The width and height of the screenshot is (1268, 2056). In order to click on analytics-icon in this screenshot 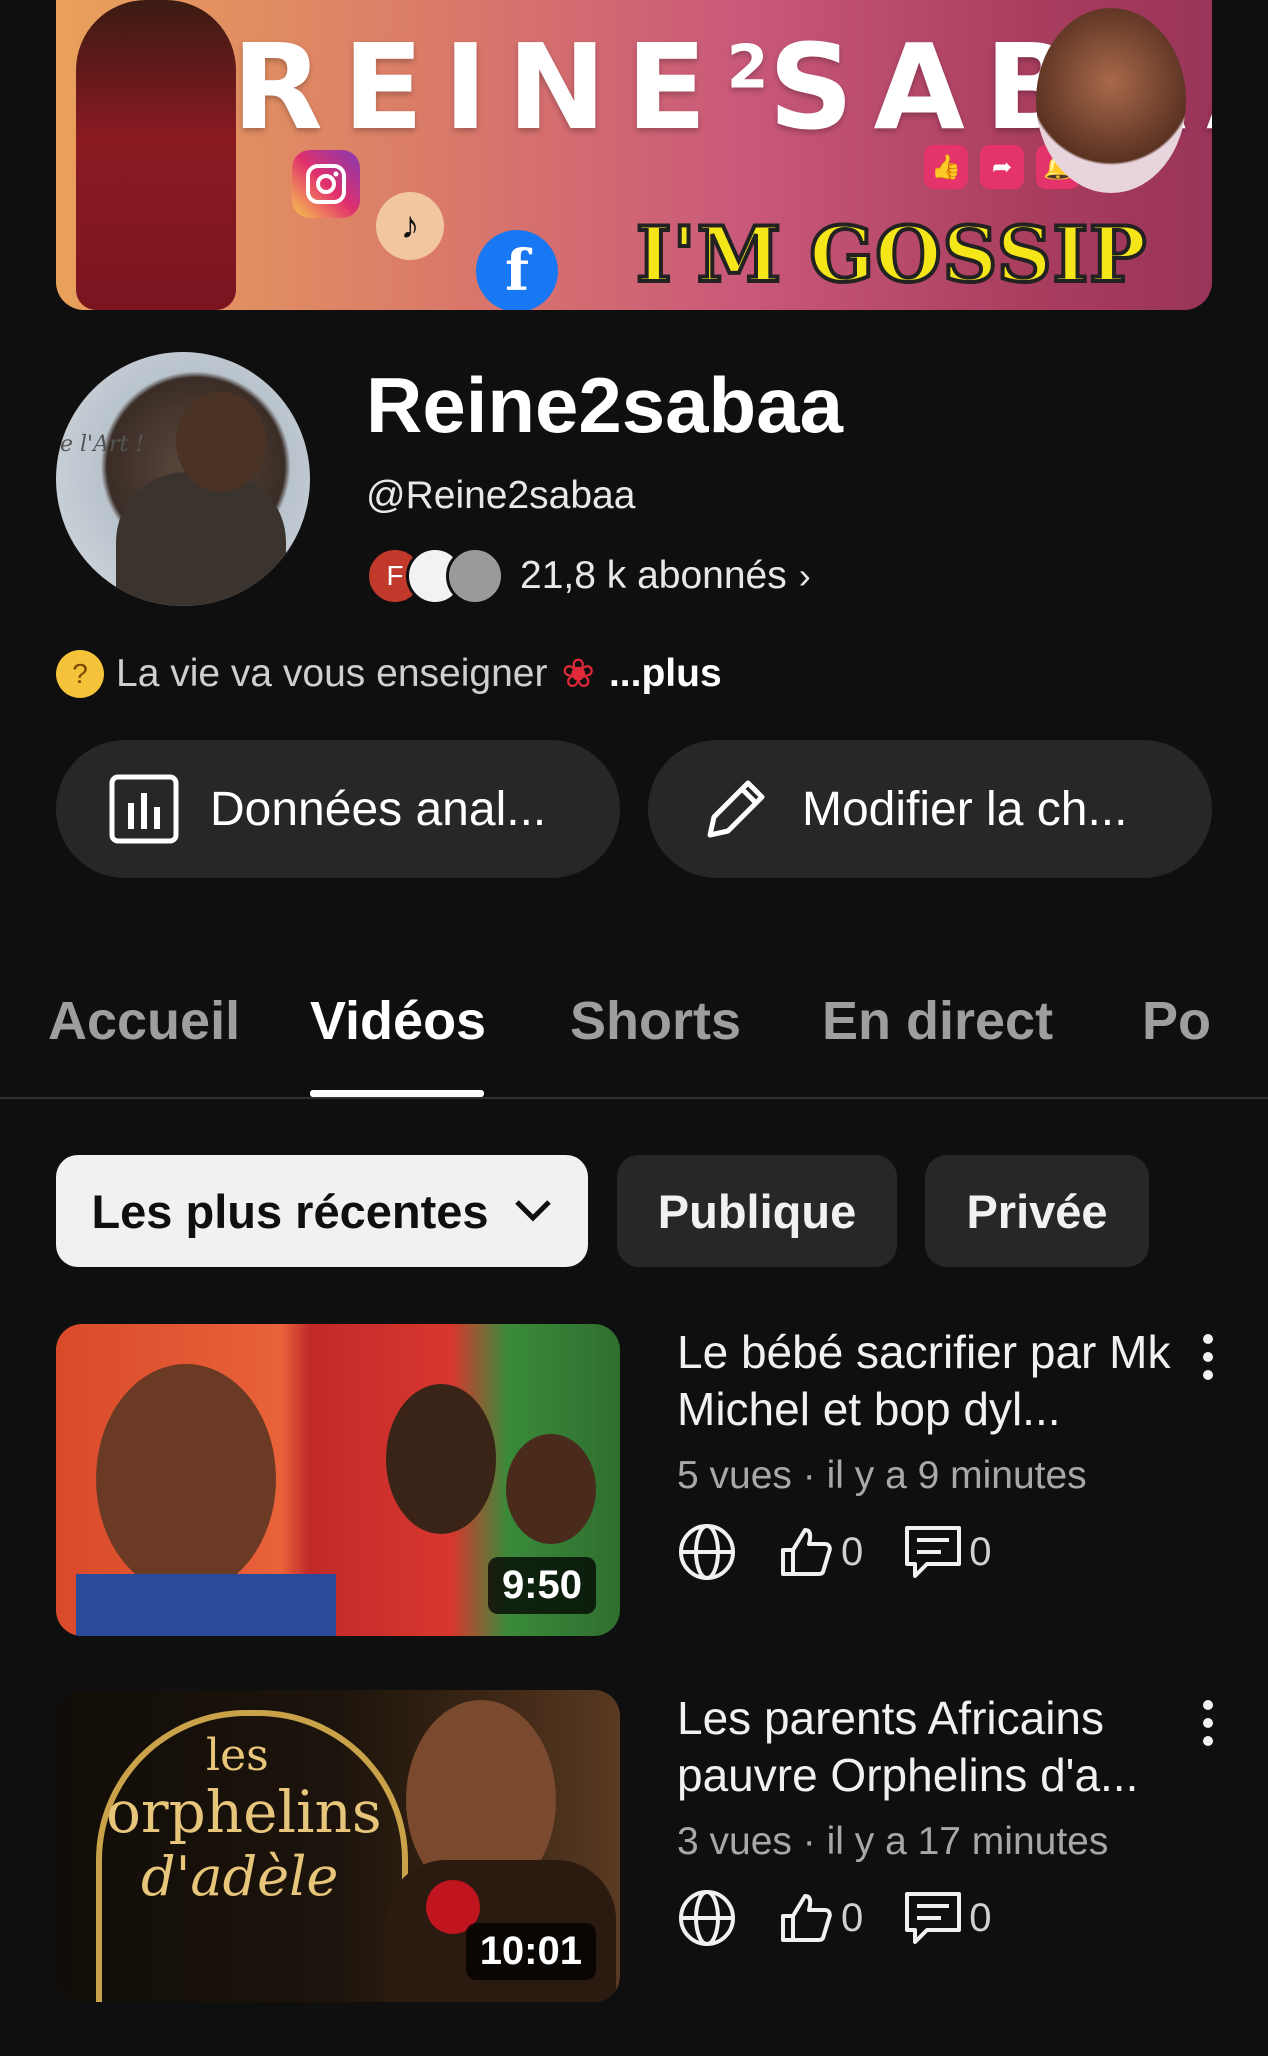, I will do `click(144, 809)`.